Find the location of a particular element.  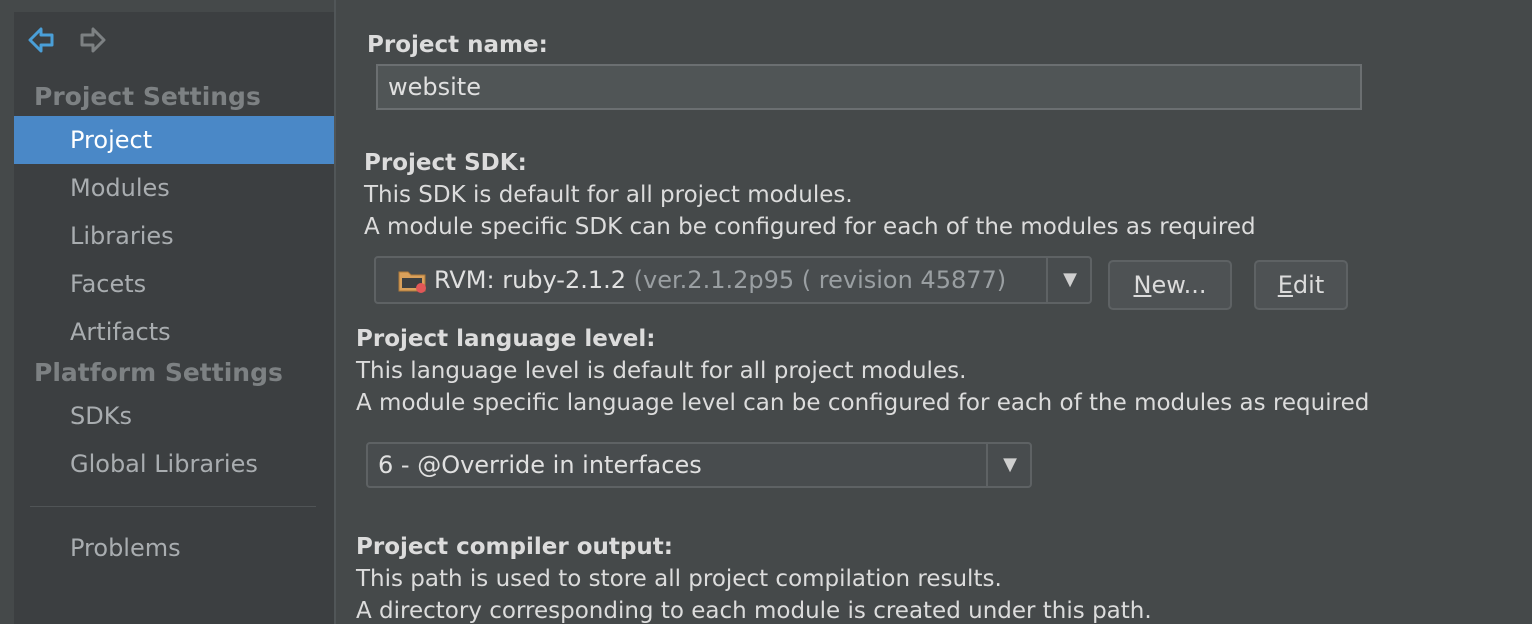

sidebar-item-problems: Problems is located at coordinates (174, 548).